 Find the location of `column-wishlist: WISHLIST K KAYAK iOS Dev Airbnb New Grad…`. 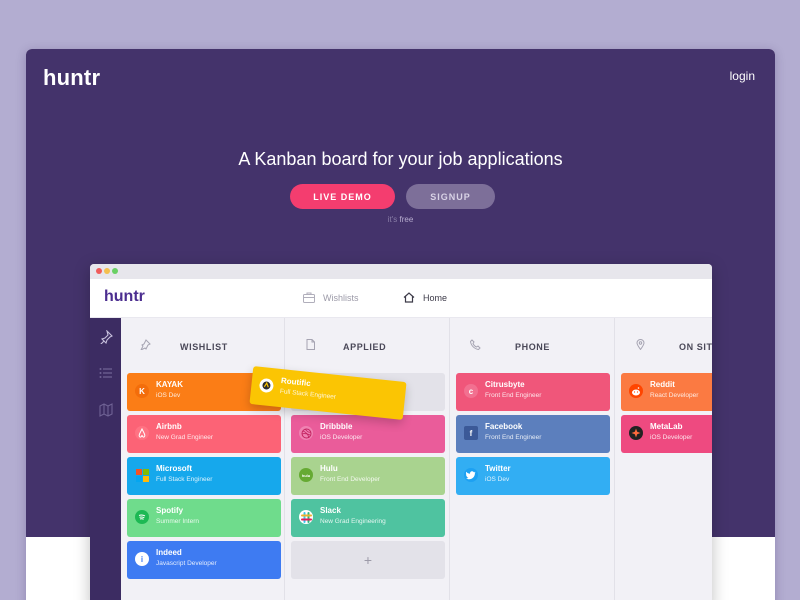

column-wishlist: WISHLIST K KAYAK iOS Dev Airbnb New Grad… is located at coordinates (203, 459).